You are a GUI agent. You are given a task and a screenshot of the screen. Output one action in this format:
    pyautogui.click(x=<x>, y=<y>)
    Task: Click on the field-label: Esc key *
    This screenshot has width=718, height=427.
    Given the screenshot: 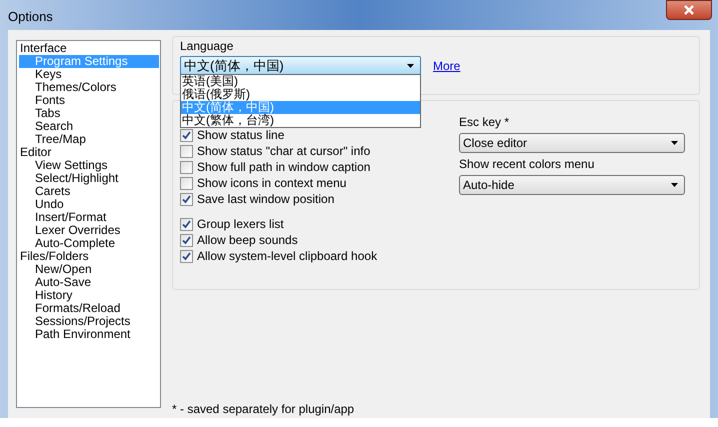 What is the action you would take?
    pyautogui.click(x=484, y=122)
    